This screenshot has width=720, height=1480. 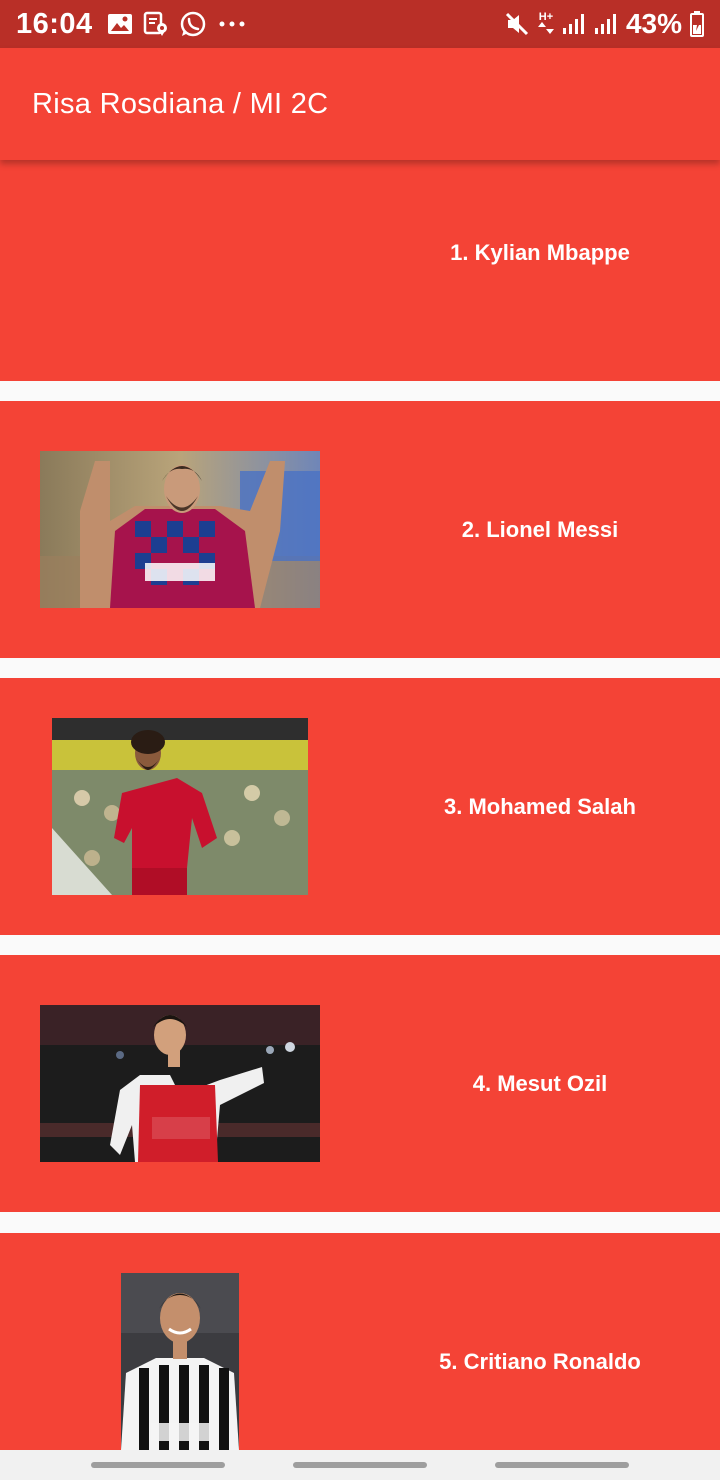 I want to click on player-name: 4. Mesut Ozil, so click(x=540, y=1083).